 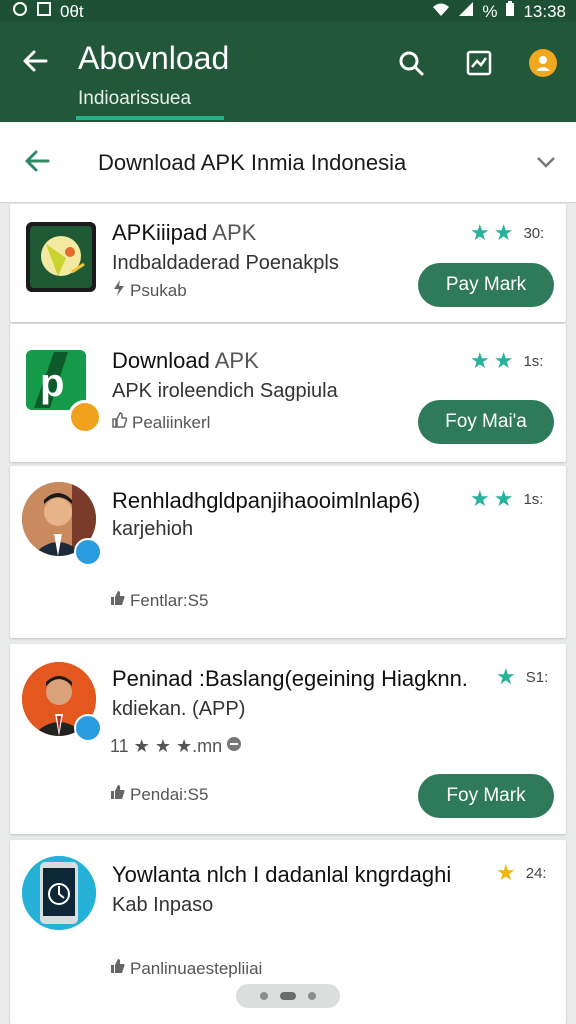 What do you see at coordinates (441, 11) in the screenshot?
I see `wifi-icon` at bounding box center [441, 11].